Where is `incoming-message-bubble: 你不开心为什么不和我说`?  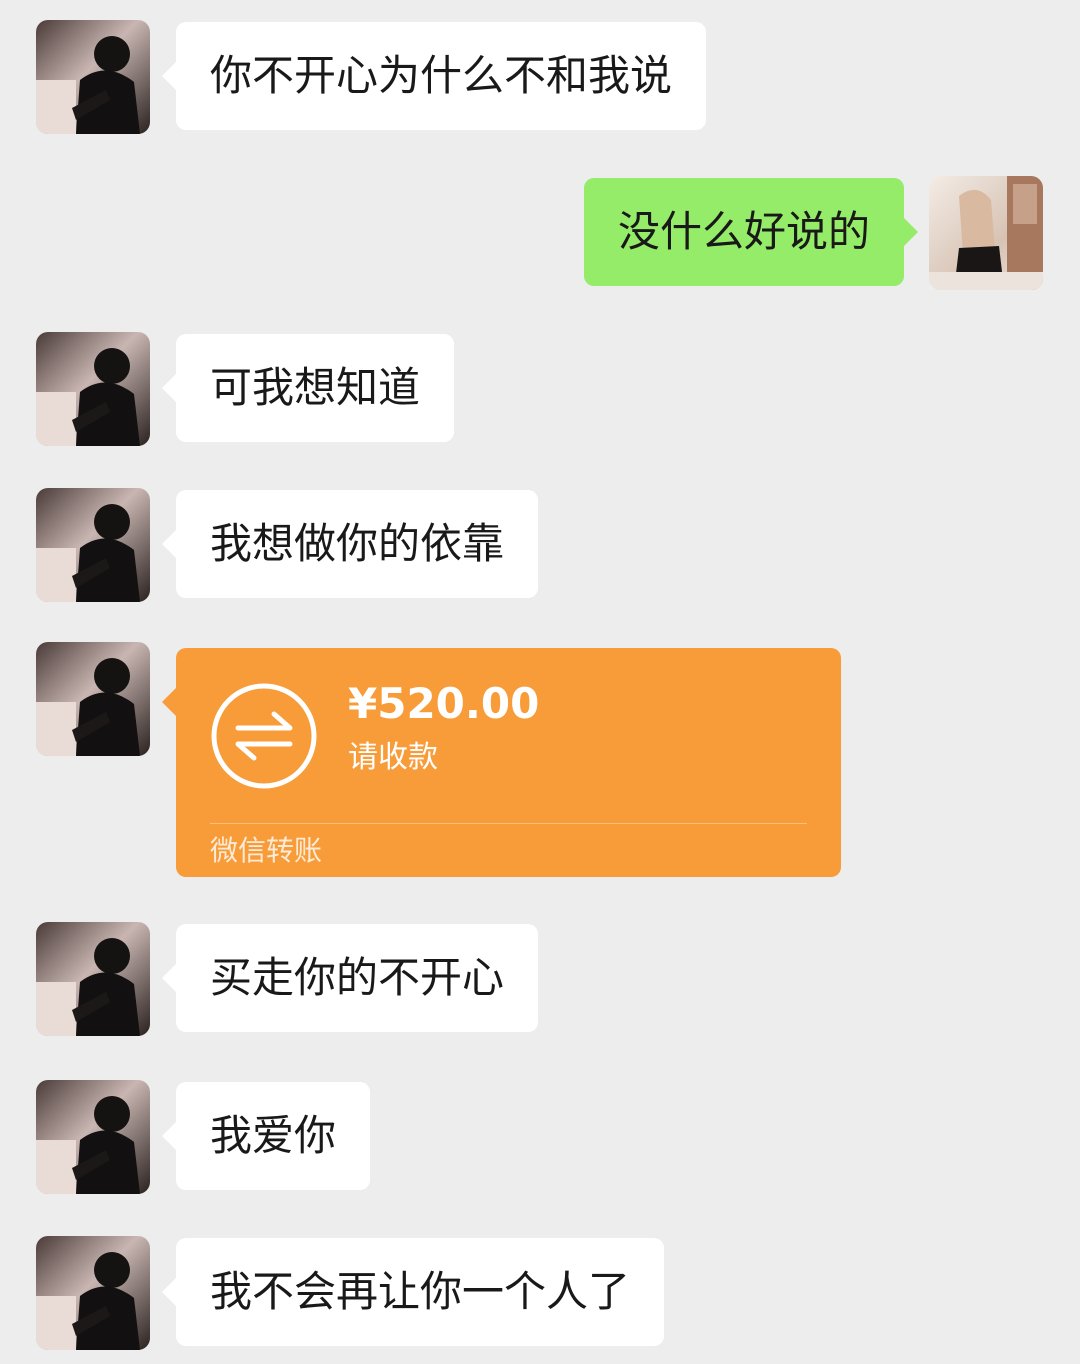
incoming-message-bubble: 你不开心为什么不和我说 is located at coordinates (434, 76).